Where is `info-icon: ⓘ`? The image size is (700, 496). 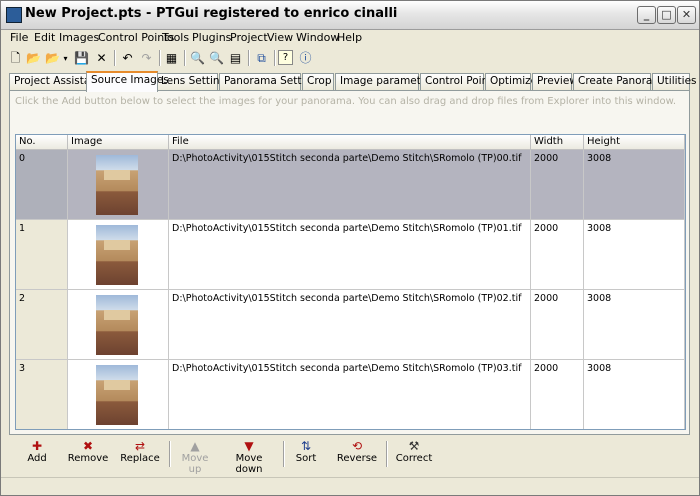
info-icon: ⓘ is located at coordinates (305, 58).